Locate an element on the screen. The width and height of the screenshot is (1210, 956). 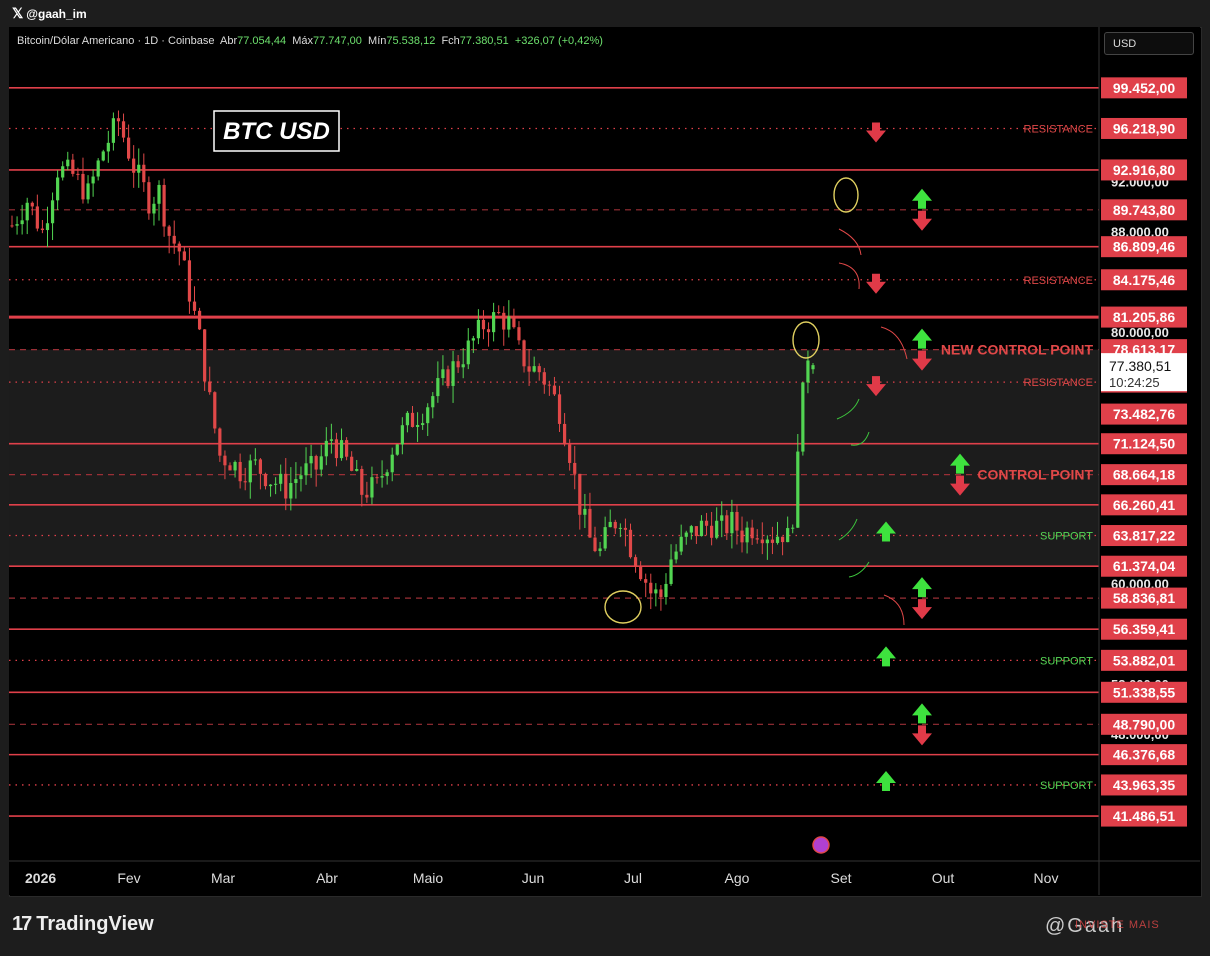
price-label: 92.916,80 is located at coordinates (1144, 170).